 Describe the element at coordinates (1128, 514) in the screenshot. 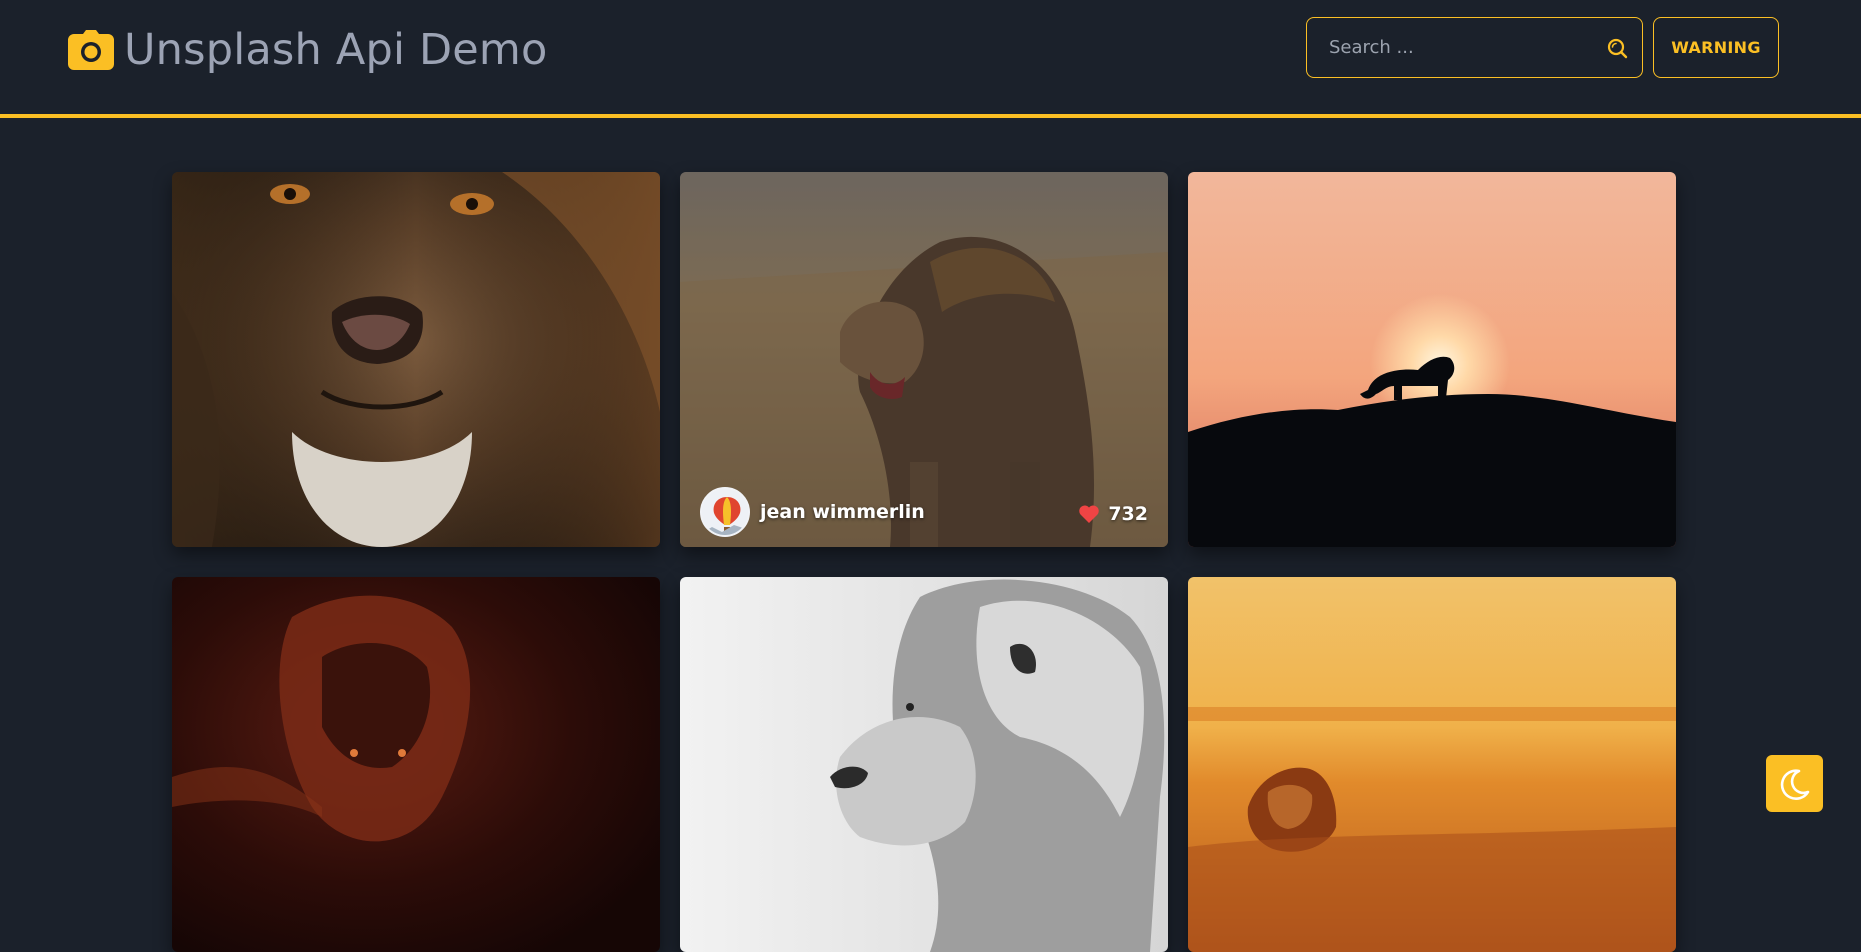

I see `likes-count: 732` at that location.